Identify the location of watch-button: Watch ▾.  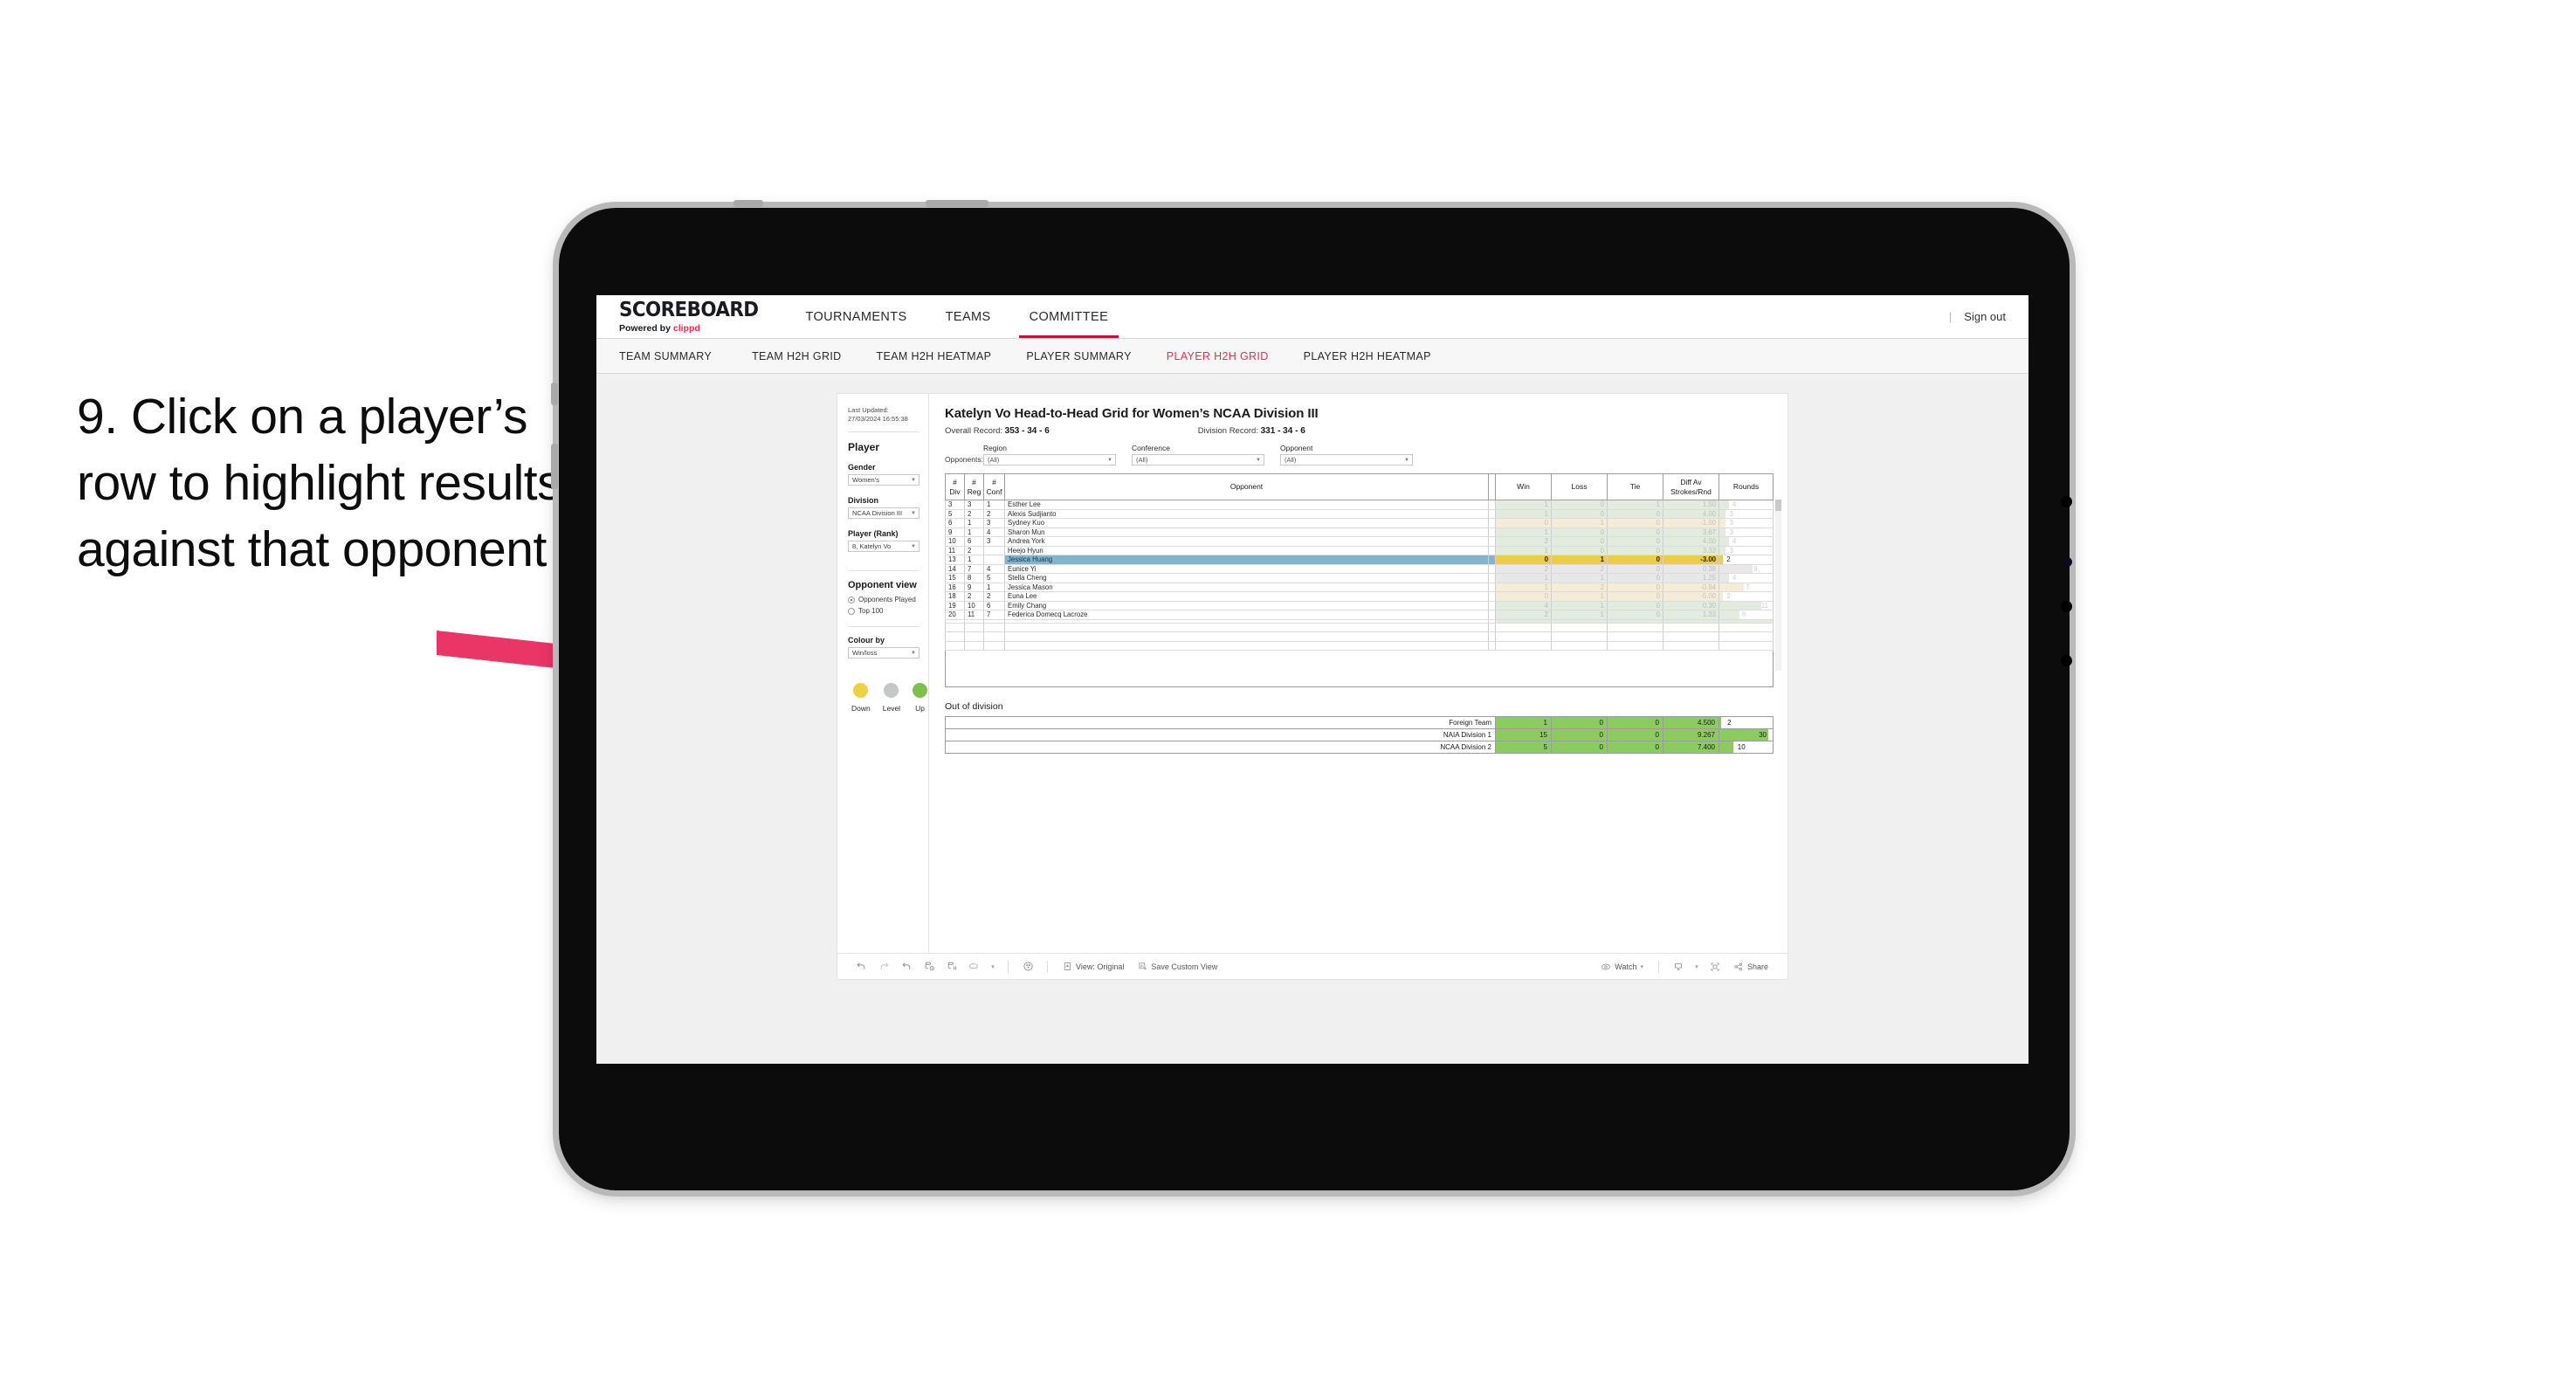
(1622, 967).